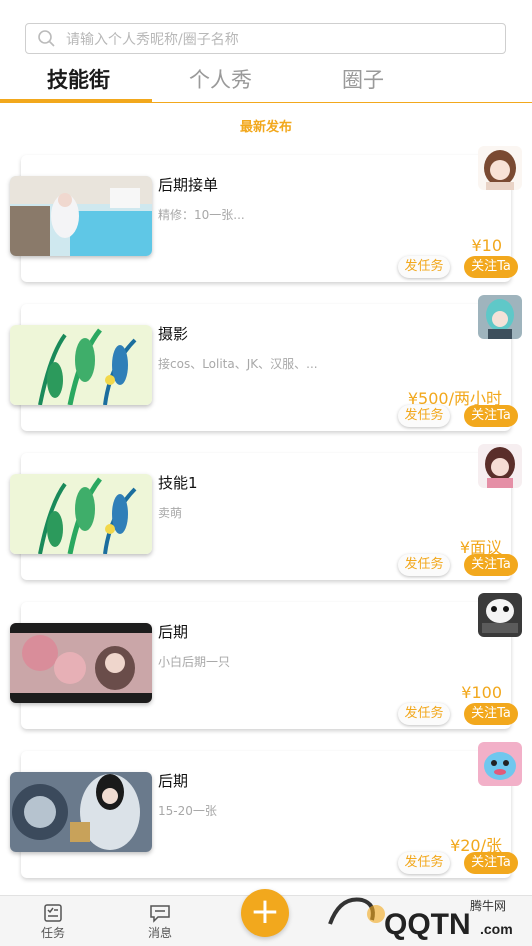 The image size is (532, 946). What do you see at coordinates (481, 692) in the screenshot?
I see `price-label: ¥100` at bounding box center [481, 692].